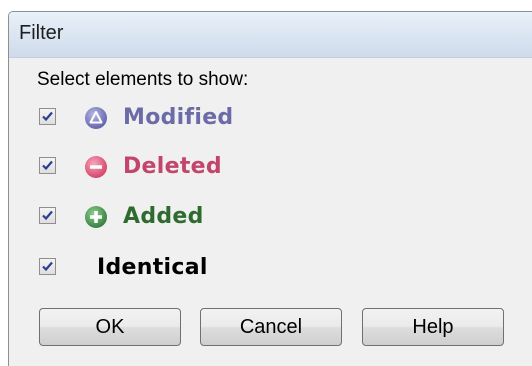 The width and height of the screenshot is (532, 366). What do you see at coordinates (96, 167) in the screenshot?
I see `deleted-icon` at bounding box center [96, 167].